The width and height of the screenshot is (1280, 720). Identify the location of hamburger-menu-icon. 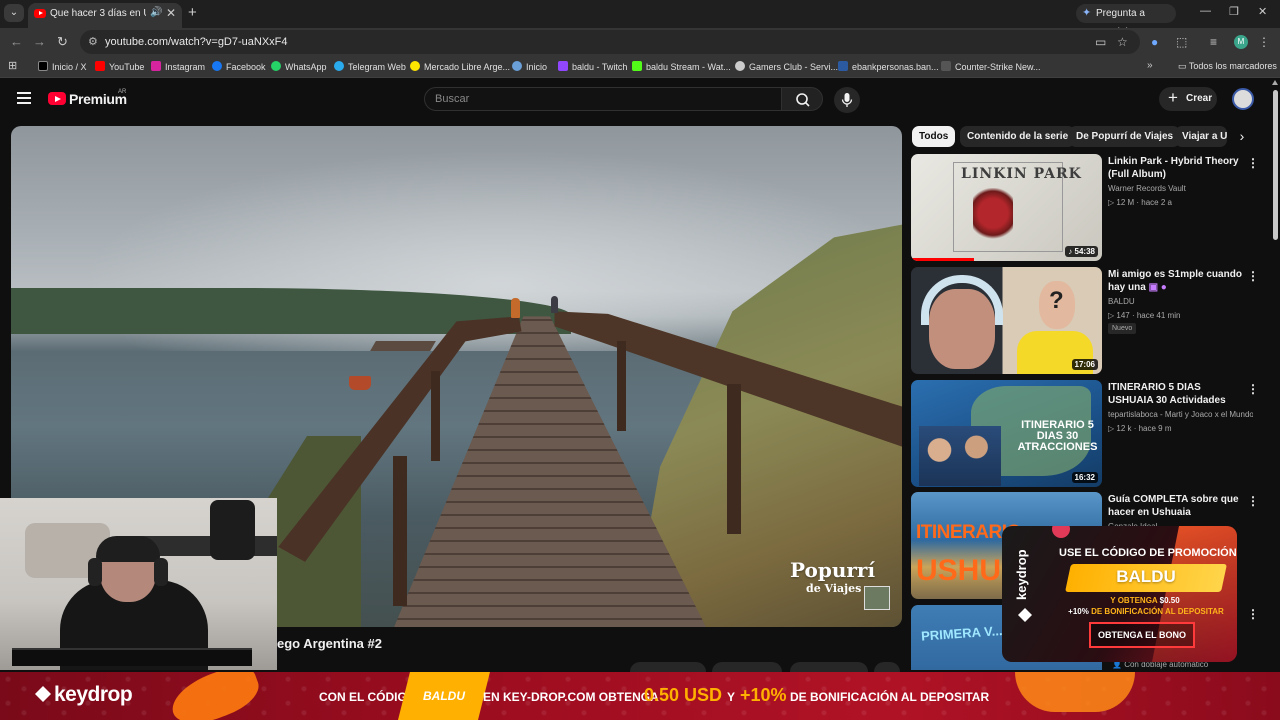
(24, 98).